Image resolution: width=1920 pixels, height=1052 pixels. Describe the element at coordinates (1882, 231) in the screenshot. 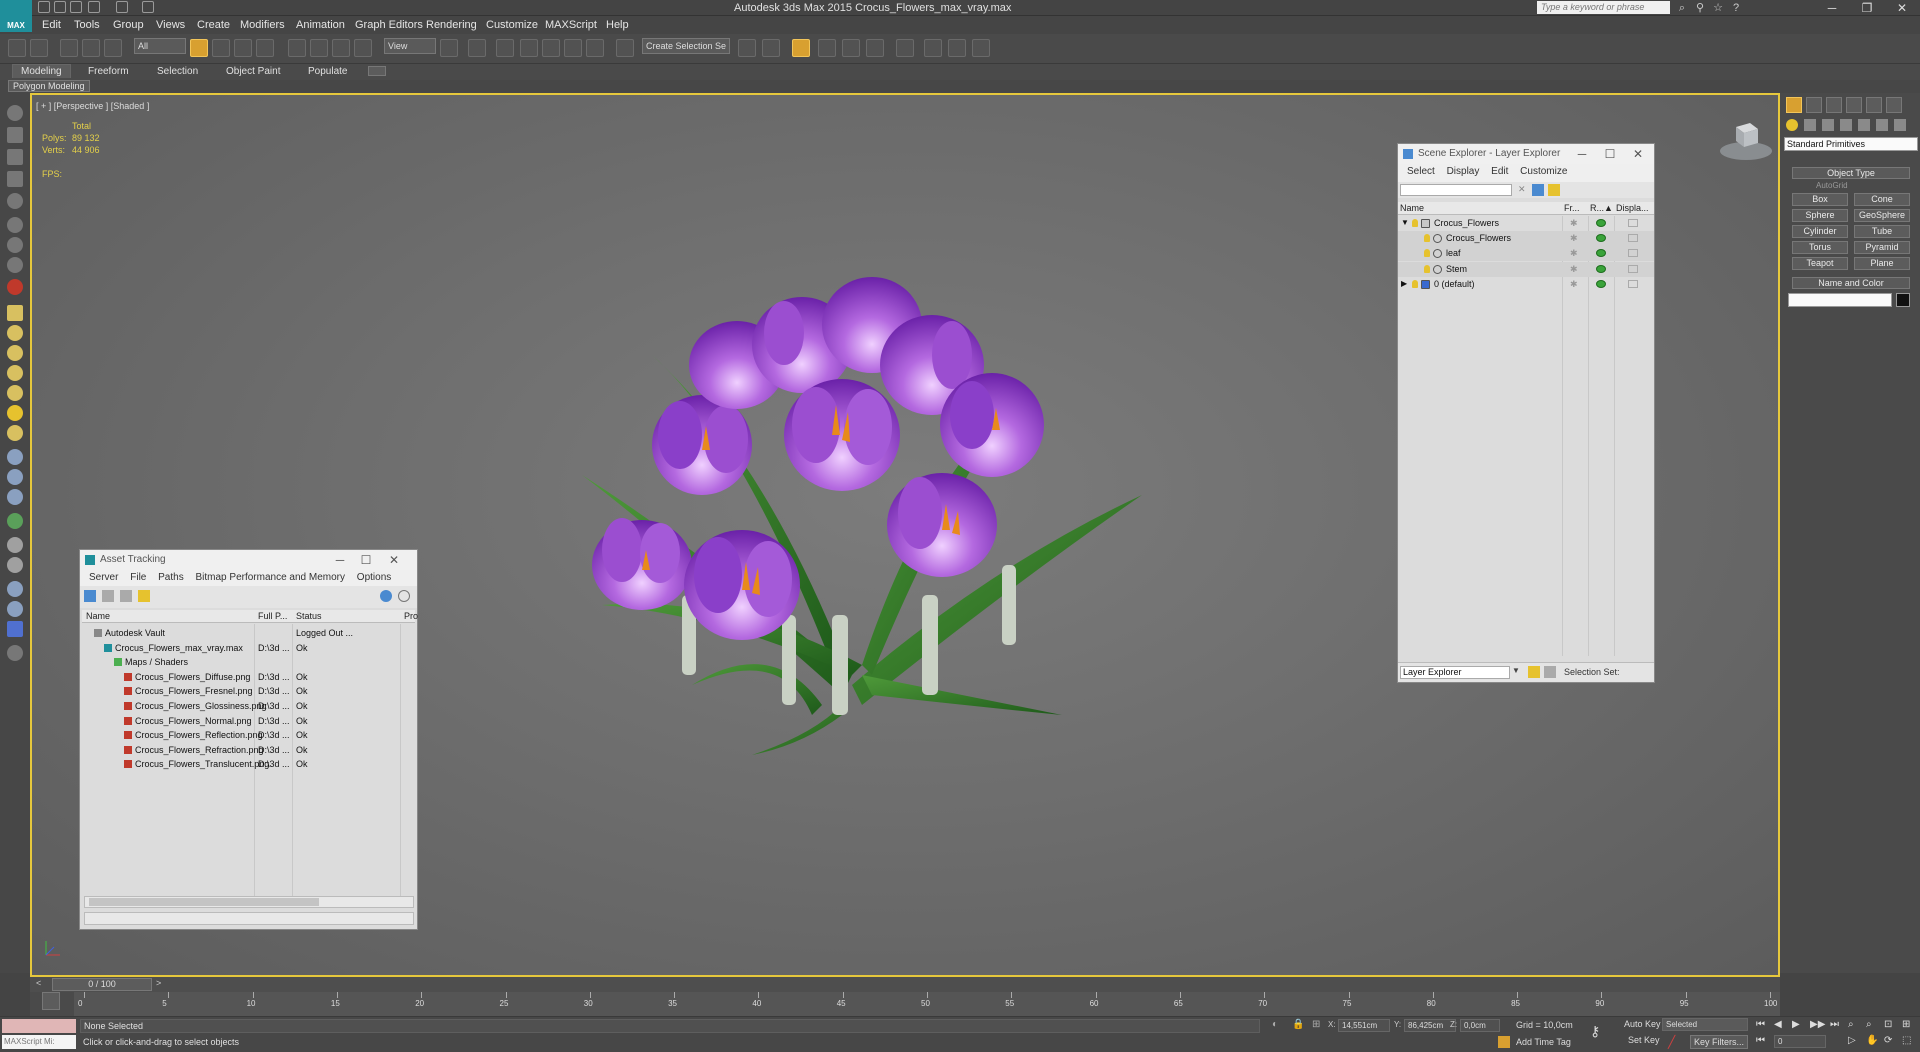

I see `primitive-tube-button: Tube` at that location.